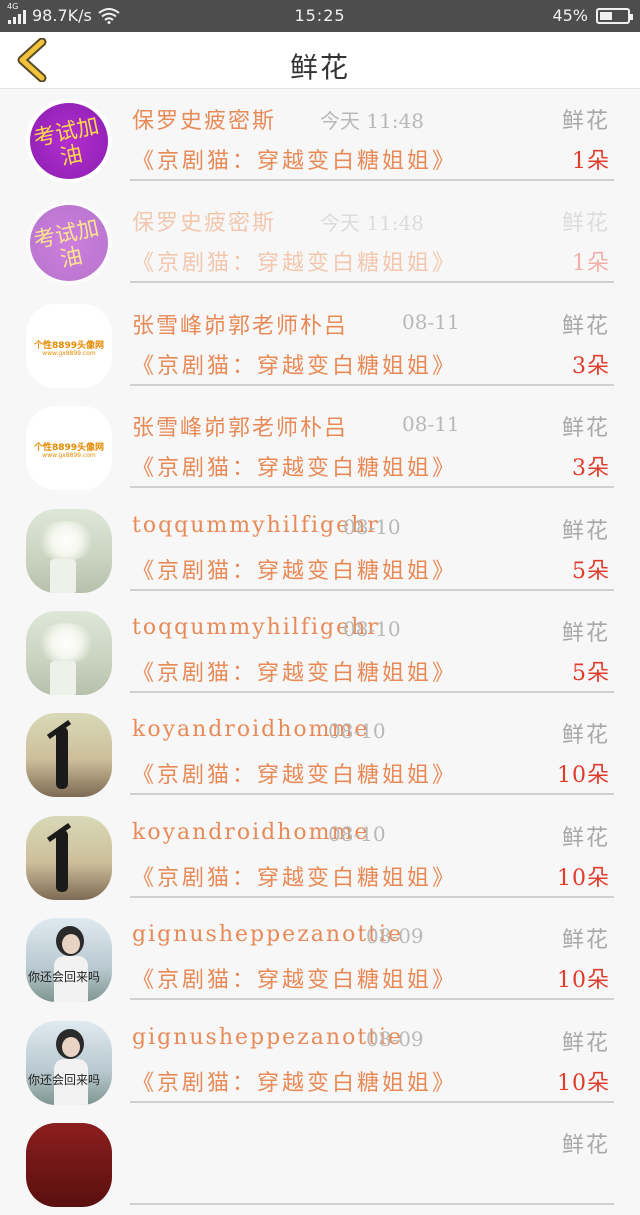  I want to click on status-time: 15:25, so click(320, 15).